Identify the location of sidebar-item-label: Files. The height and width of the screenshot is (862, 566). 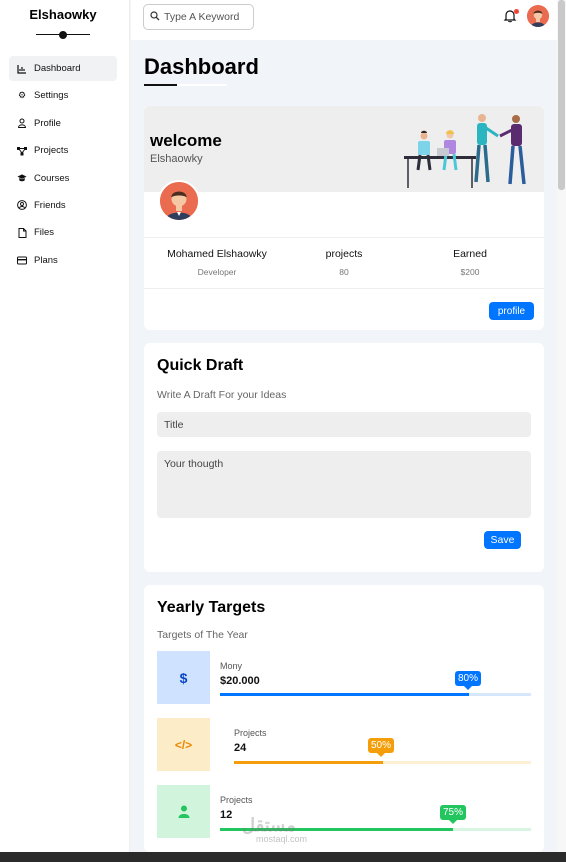
(44, 233).